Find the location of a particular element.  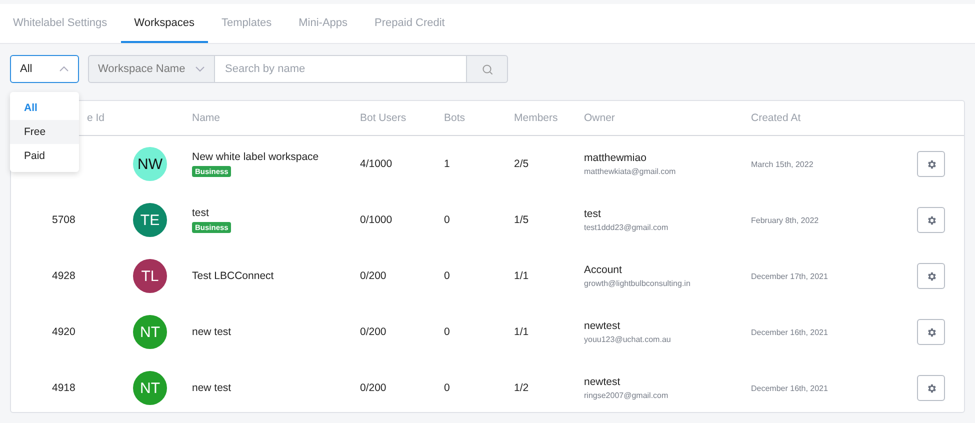

owner-name: test is located at coordinates (593, 214).